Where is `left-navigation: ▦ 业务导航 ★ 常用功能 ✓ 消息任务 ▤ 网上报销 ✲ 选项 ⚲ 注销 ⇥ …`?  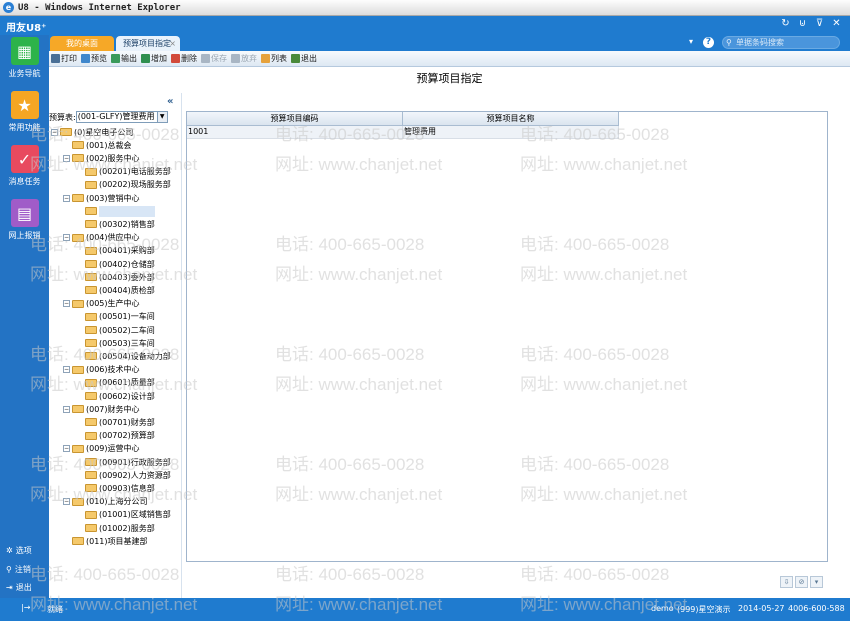
left-navigation: ▦ 业务导航 ★ 常用功能 ✓ 消息任务 ▤ 网上报销 ✲ 选项 ⚲ 注销 ⇥ … is located at coordinates (24, 316).